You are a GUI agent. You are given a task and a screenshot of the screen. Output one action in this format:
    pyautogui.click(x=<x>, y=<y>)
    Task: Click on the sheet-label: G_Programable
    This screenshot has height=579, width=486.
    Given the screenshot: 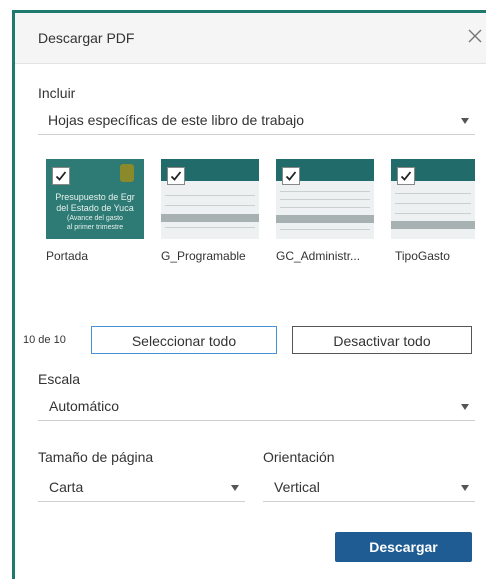 What is the action you would take?
    pyautogui.click(x=203, y=256)
    